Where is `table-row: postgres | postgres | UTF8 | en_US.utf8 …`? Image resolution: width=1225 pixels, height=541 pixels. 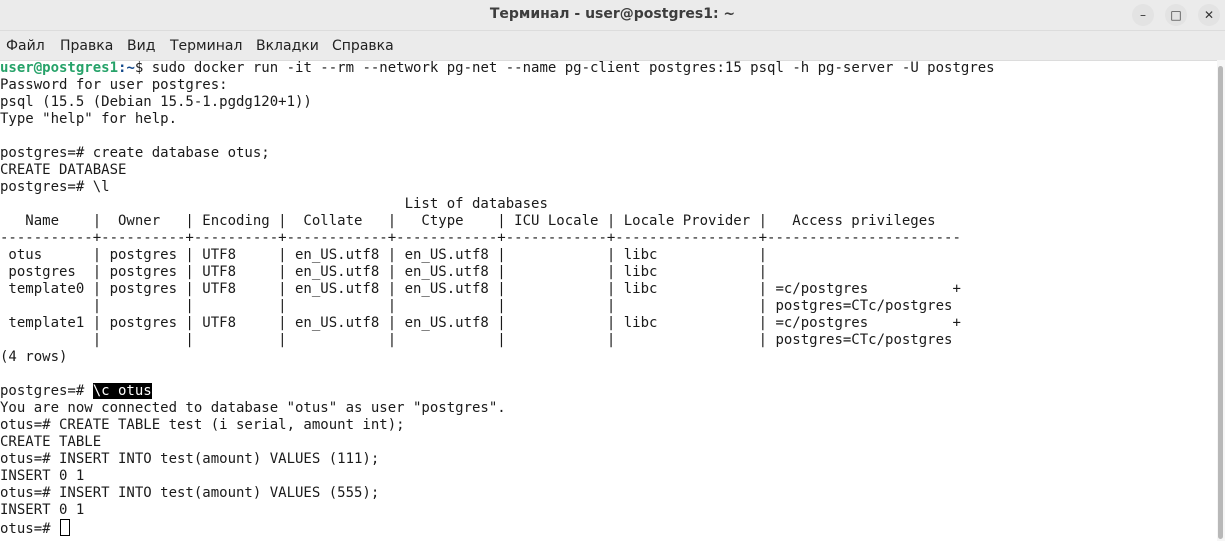
table-row: postgres | postgres | UTF8 | en_US.utf8 … is located at coordinates (384, 272).